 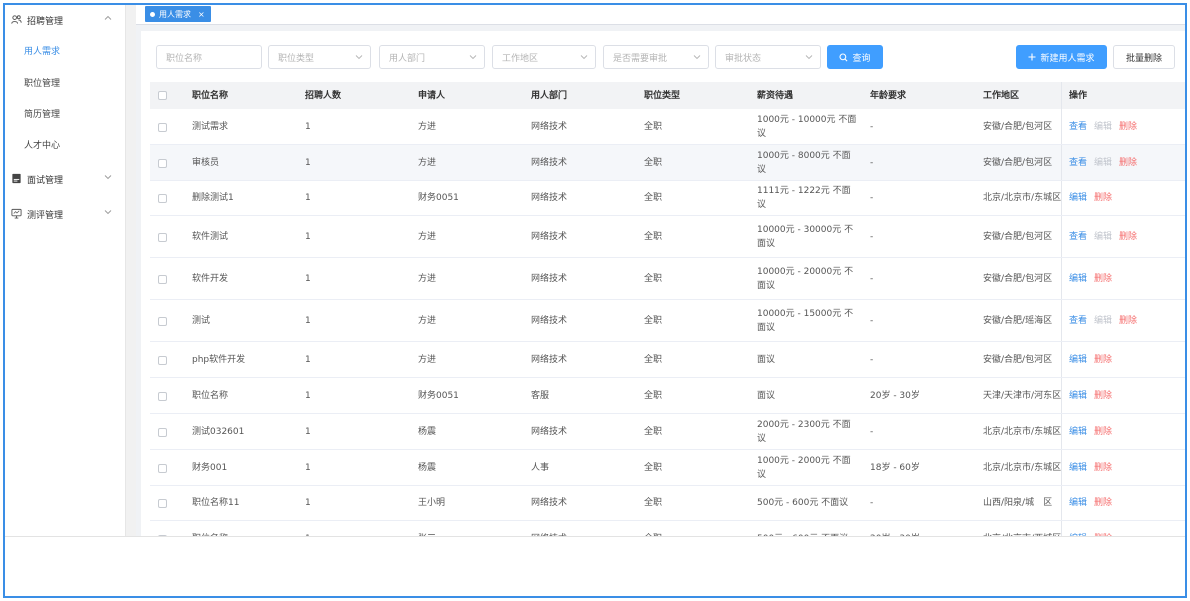 What do you see at coordinates (131, 270) in the screenshot?
I see `sidebar-scrollbar` at bounding box center [131, 270].